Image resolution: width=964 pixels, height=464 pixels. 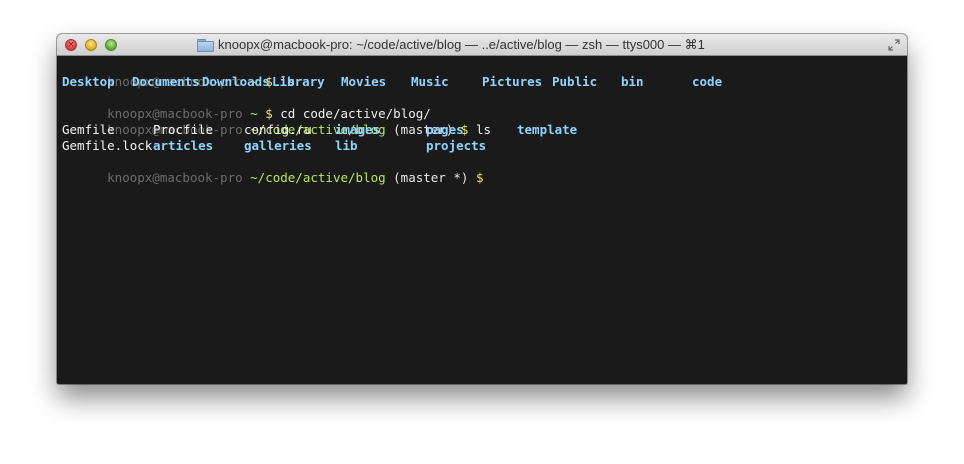 I want to click on directory-entry: Movies, so click(x=364, y=81).